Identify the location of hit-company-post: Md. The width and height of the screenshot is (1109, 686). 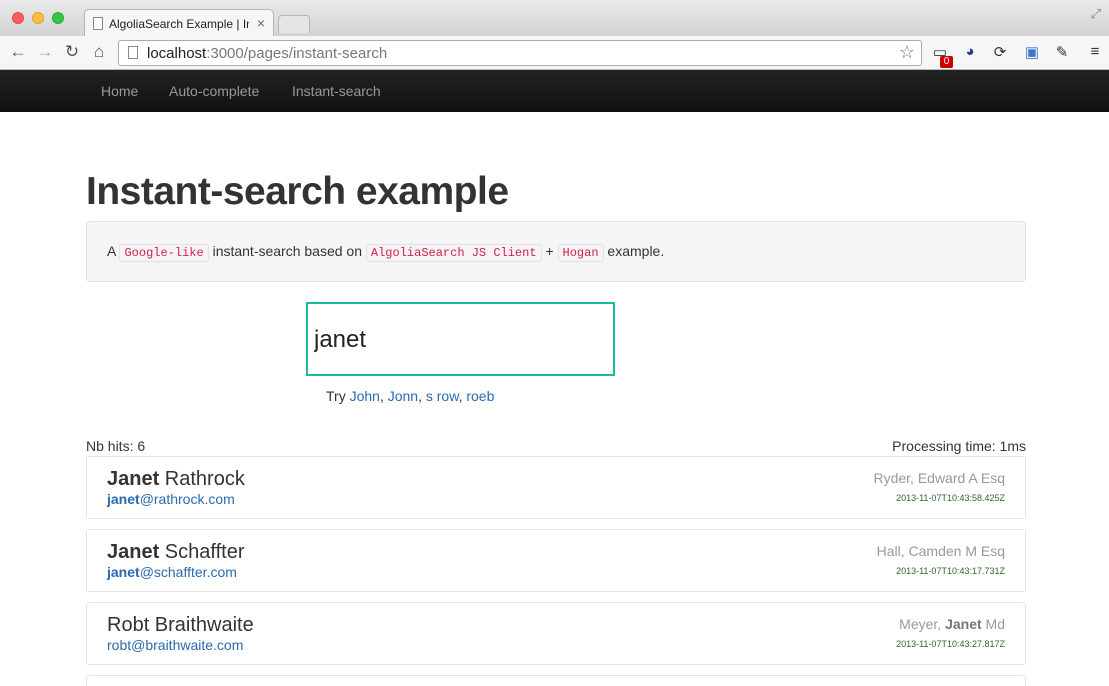
(993, 624).